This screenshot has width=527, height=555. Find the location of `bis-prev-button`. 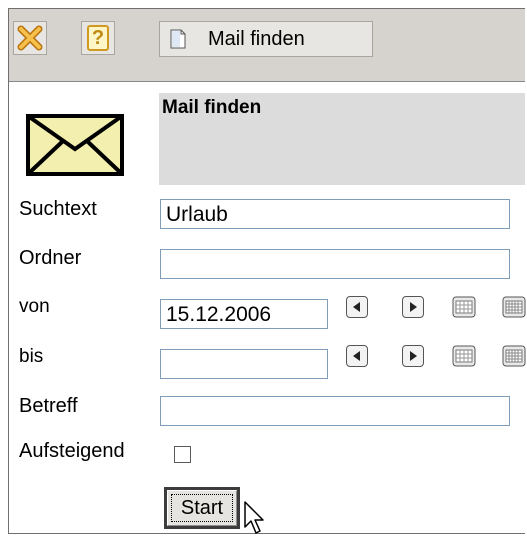

bis-prev-button is located at coordinates (357, 356).